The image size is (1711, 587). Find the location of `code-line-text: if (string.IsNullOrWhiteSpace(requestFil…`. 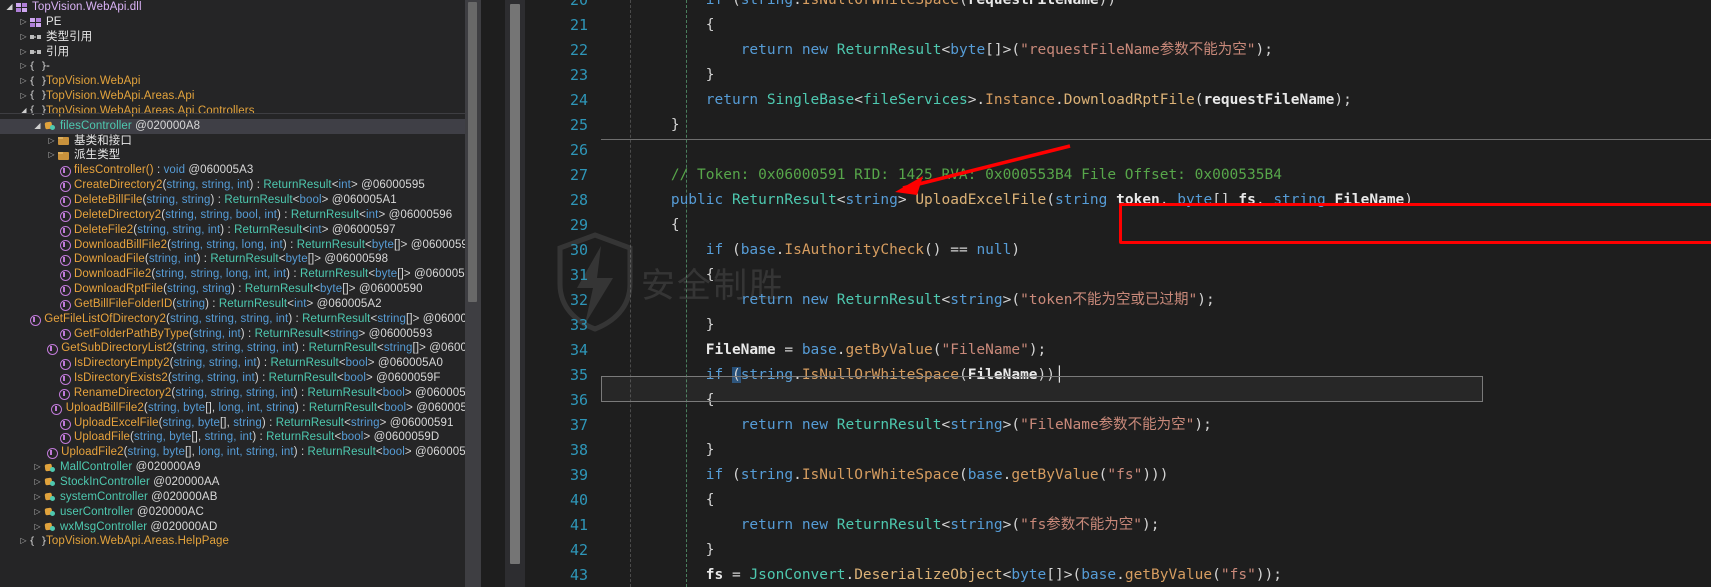

code-line-text: if (string.IsNullOrWhiteSpace(requestFil… is located at coordinates (911, 4).